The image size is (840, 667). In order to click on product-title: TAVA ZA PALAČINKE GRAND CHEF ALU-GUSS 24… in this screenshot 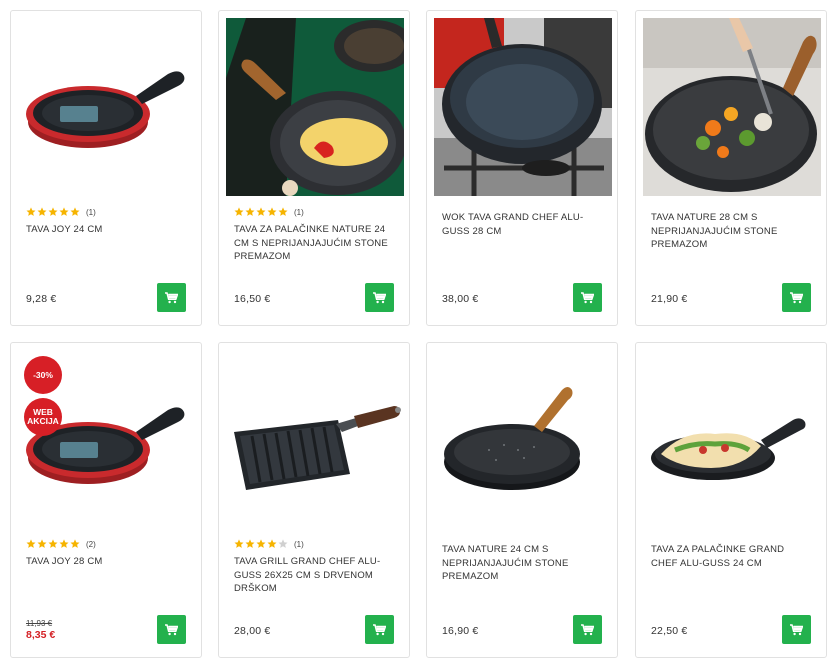, I will do `click(731, 556)`.